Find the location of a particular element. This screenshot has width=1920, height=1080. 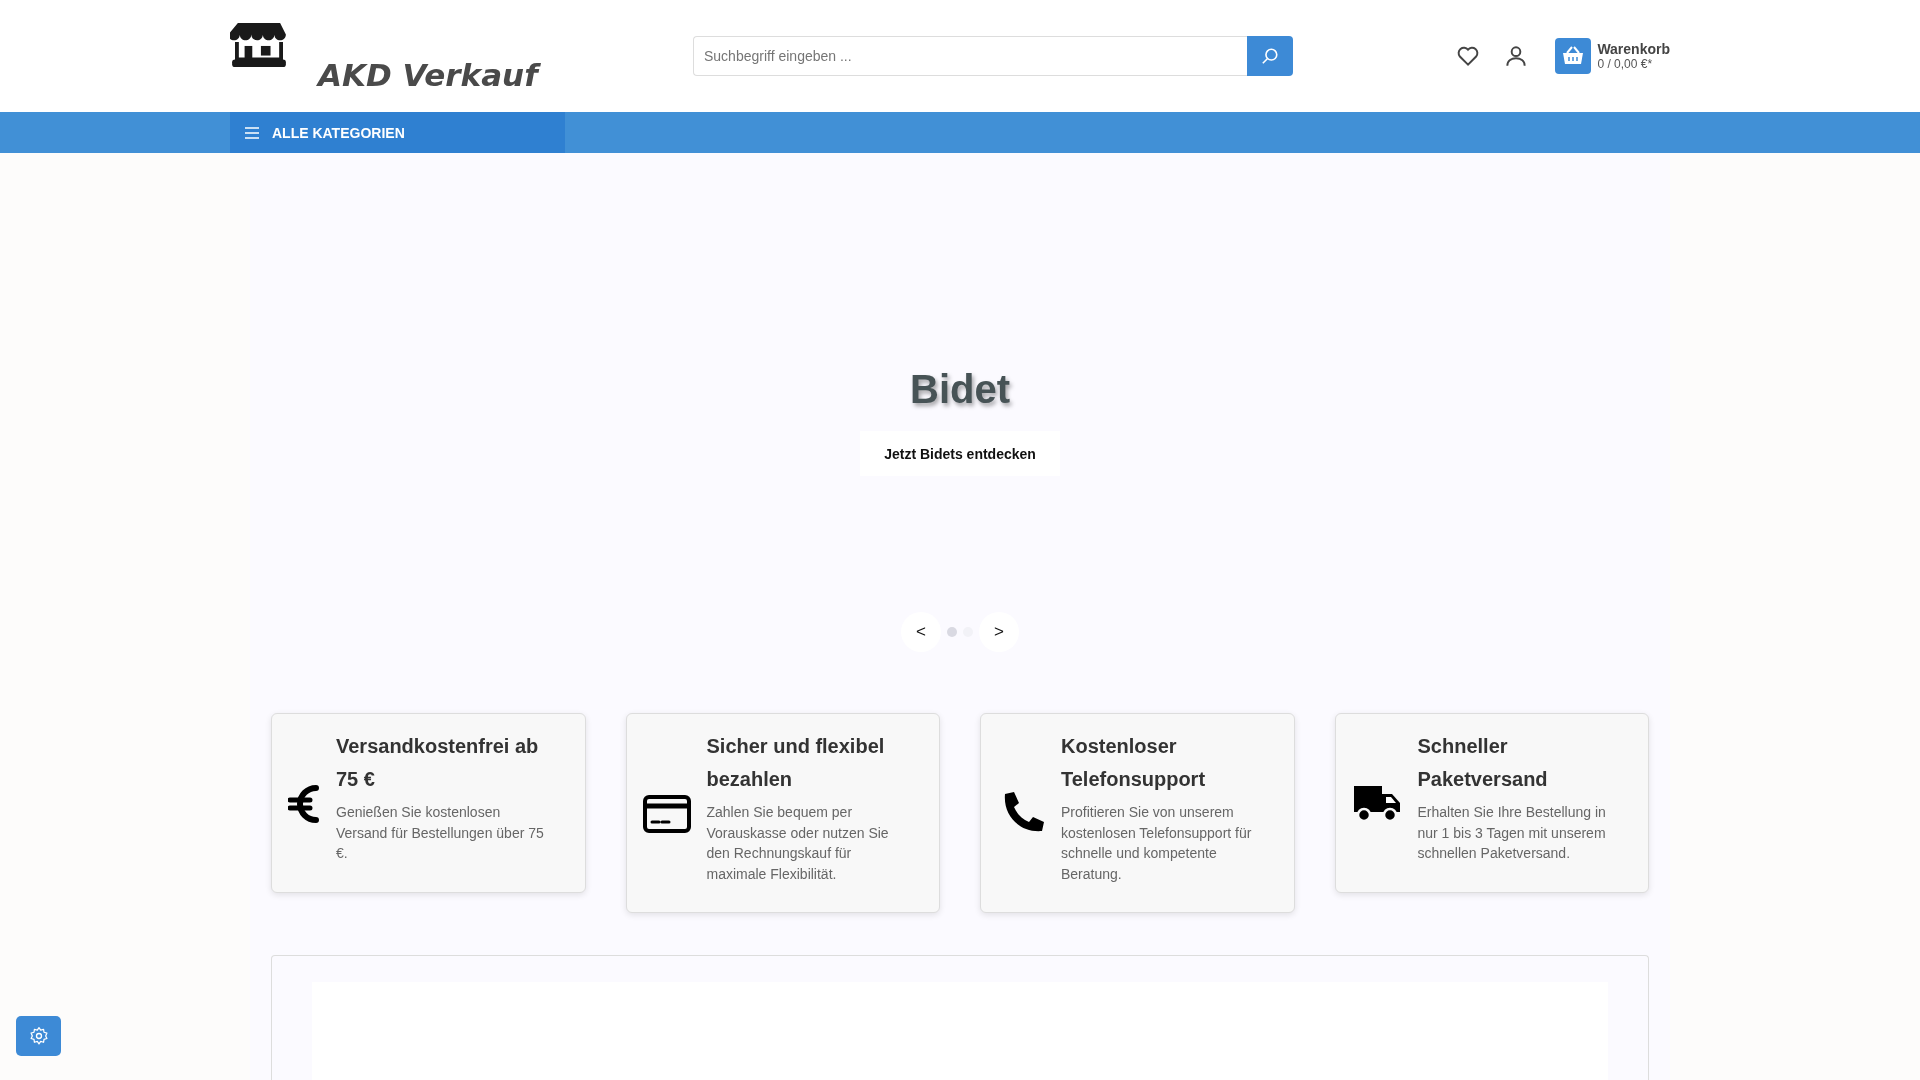

search-icon is located at coordinates (1270, 56).